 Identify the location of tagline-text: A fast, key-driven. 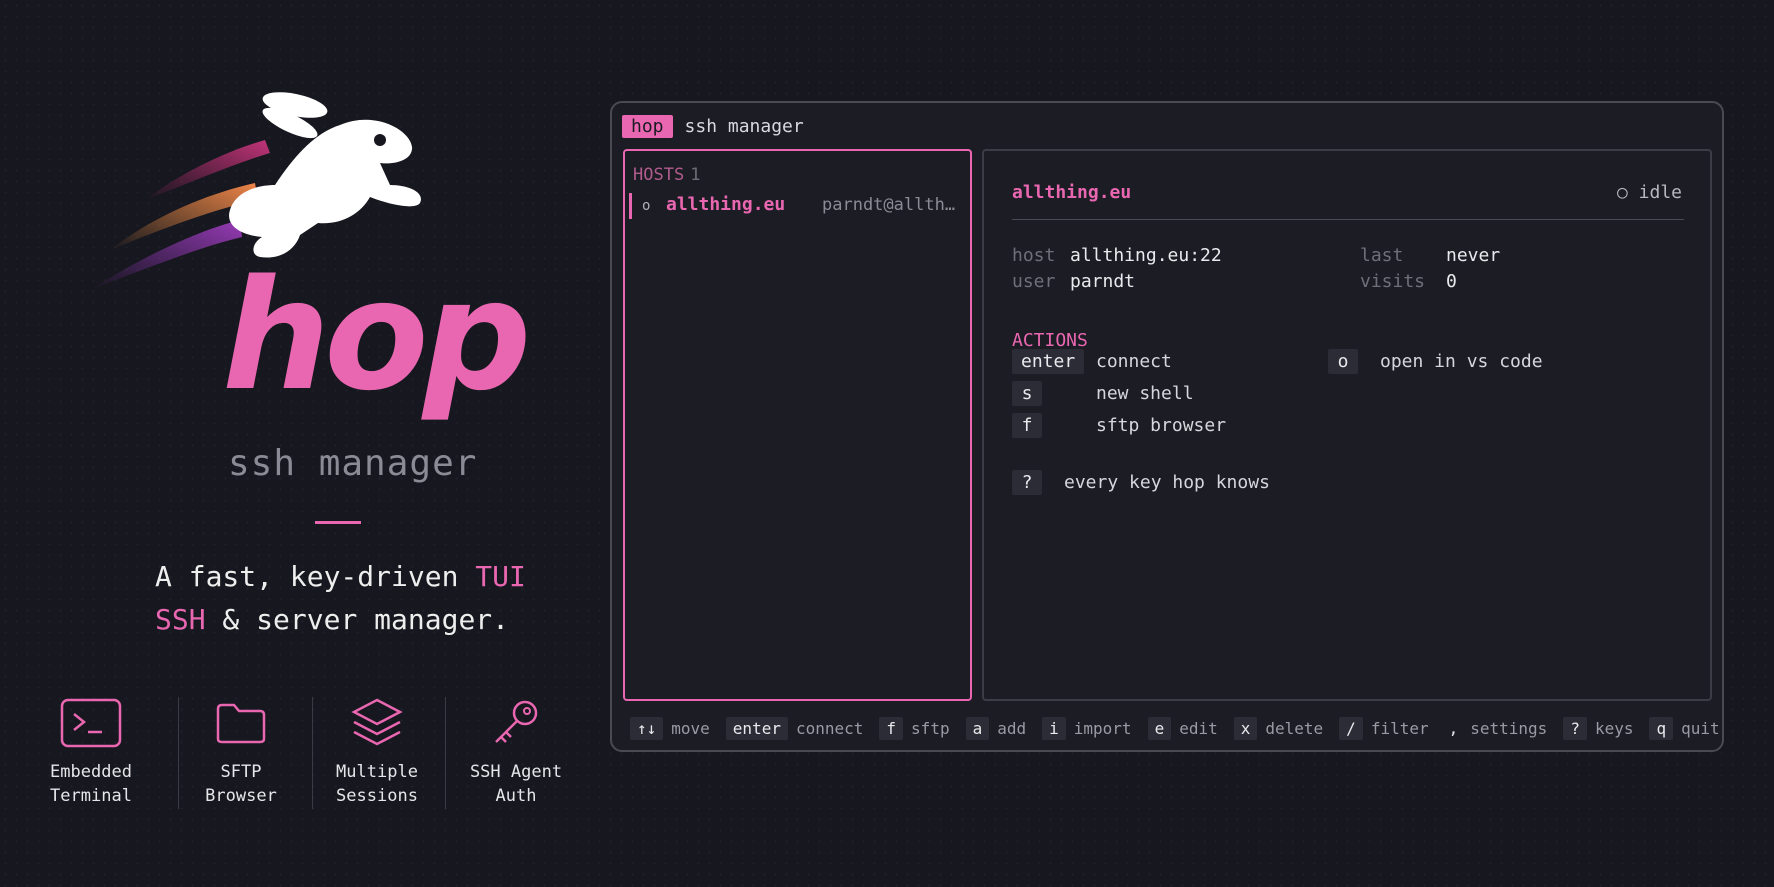
(315, 576).